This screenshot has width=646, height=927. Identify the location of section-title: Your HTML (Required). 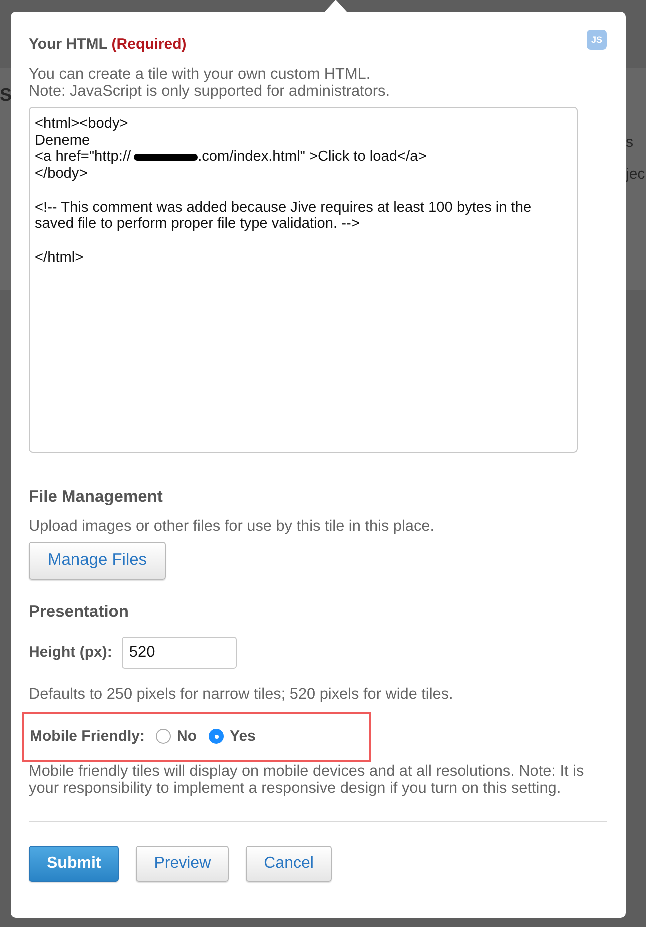
(108, 45).